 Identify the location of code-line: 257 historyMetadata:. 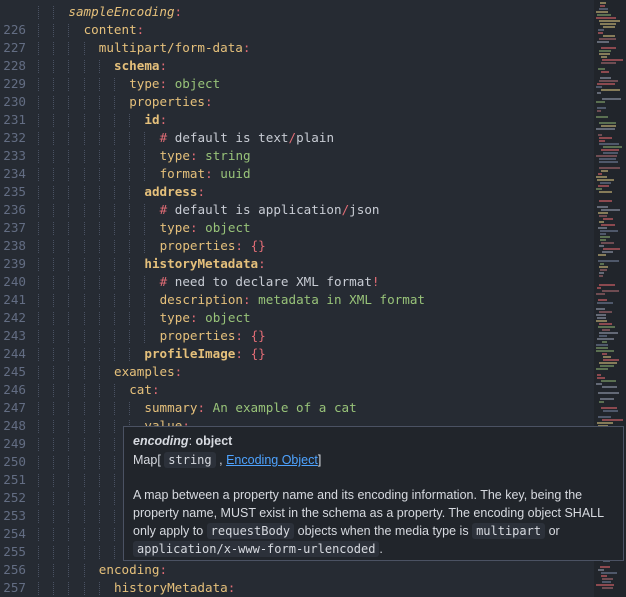
(297, 588).